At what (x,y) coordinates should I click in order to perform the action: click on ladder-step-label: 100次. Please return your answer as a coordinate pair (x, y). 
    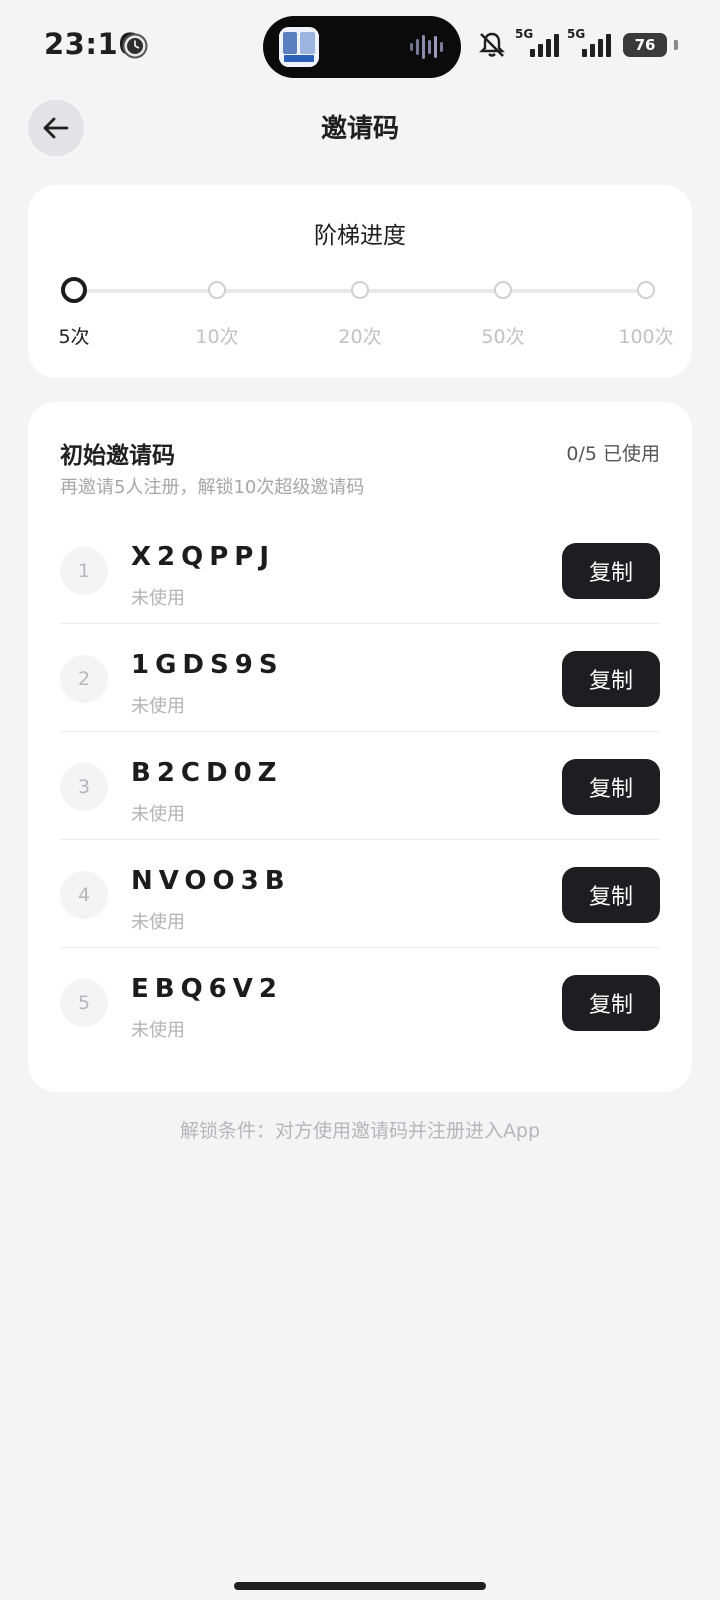
    Looking at the image, I should click on (646, 337).